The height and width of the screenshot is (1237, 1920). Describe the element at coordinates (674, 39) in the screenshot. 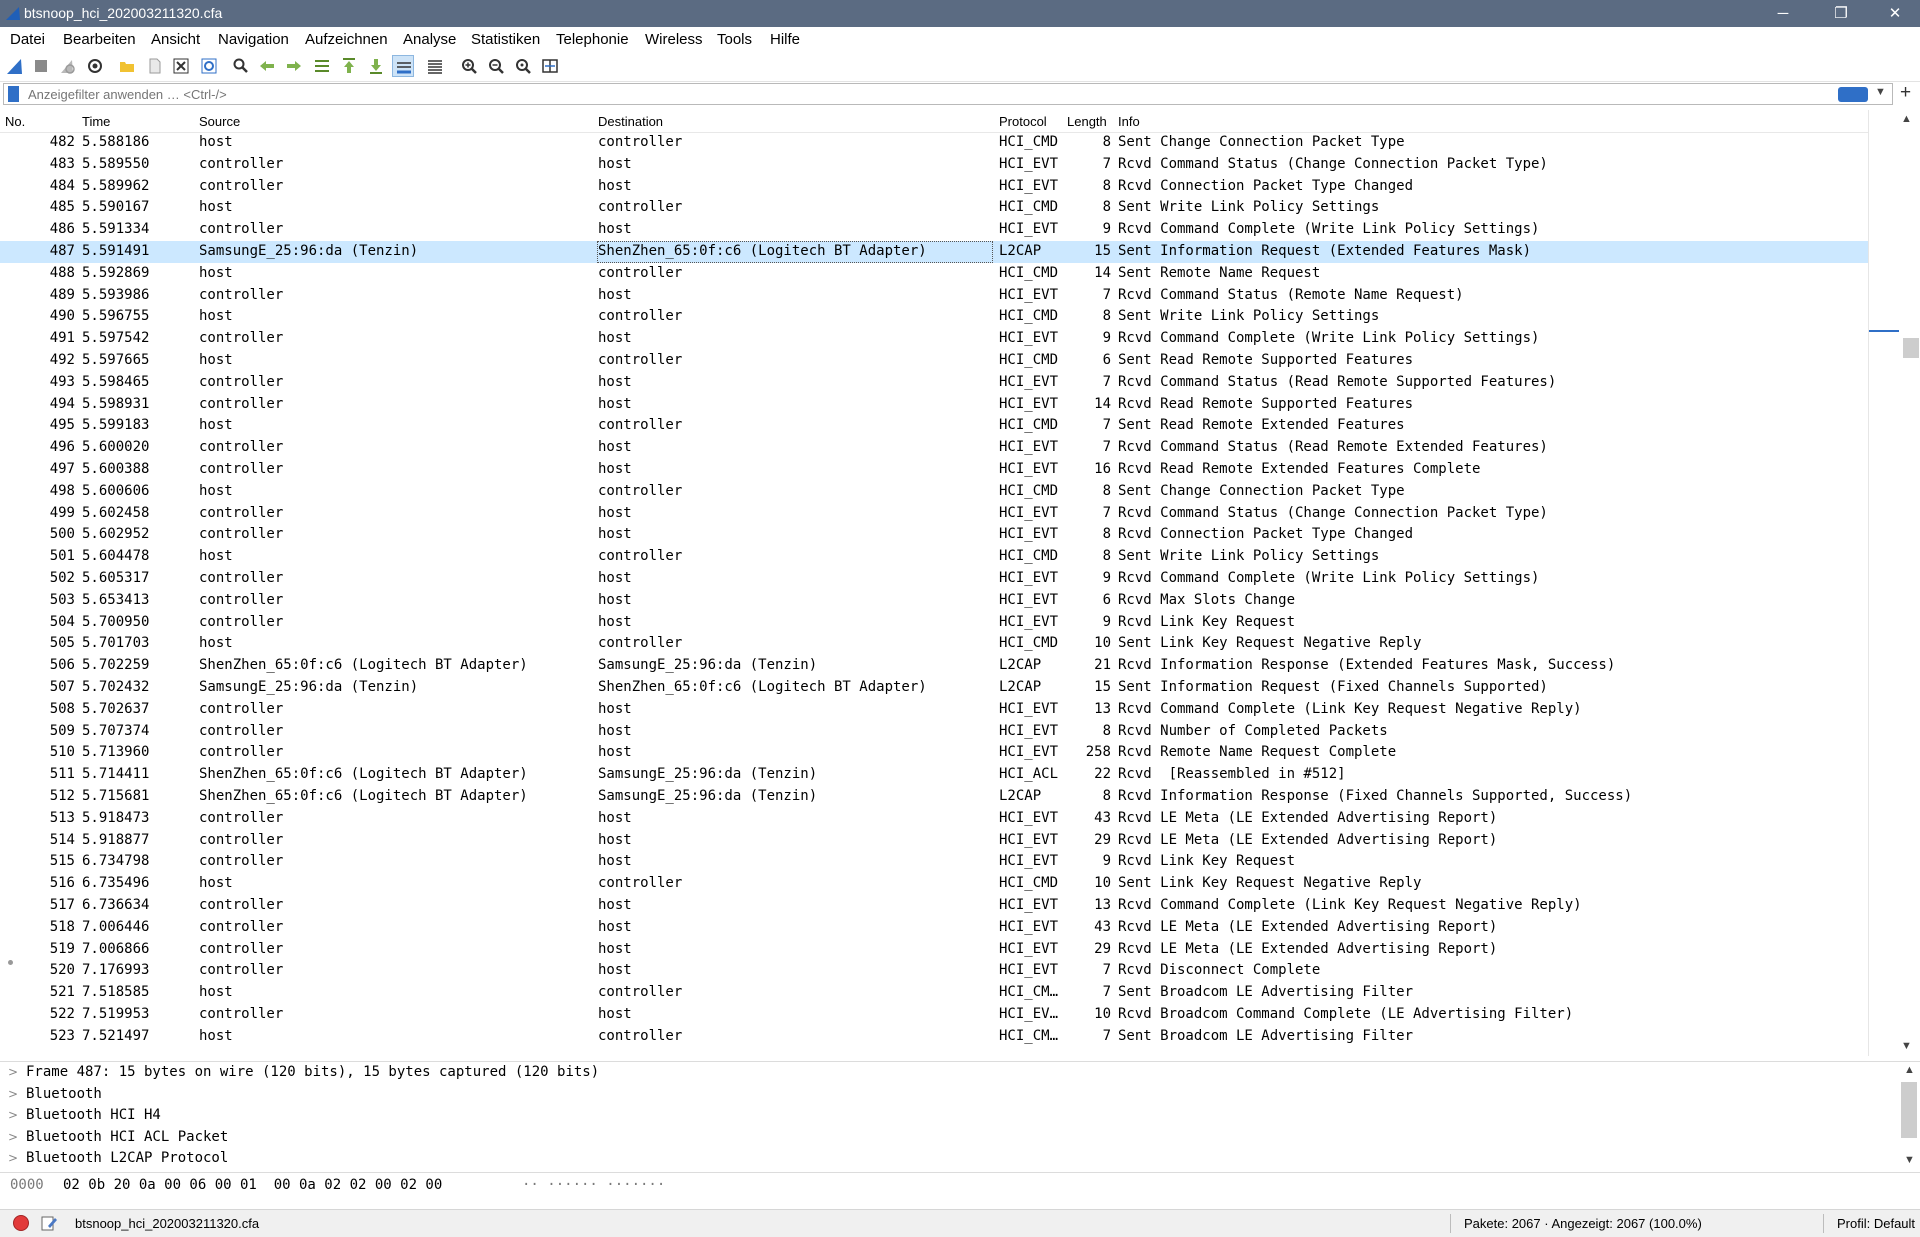

I see `menu-wireless: Wireless` at that location.